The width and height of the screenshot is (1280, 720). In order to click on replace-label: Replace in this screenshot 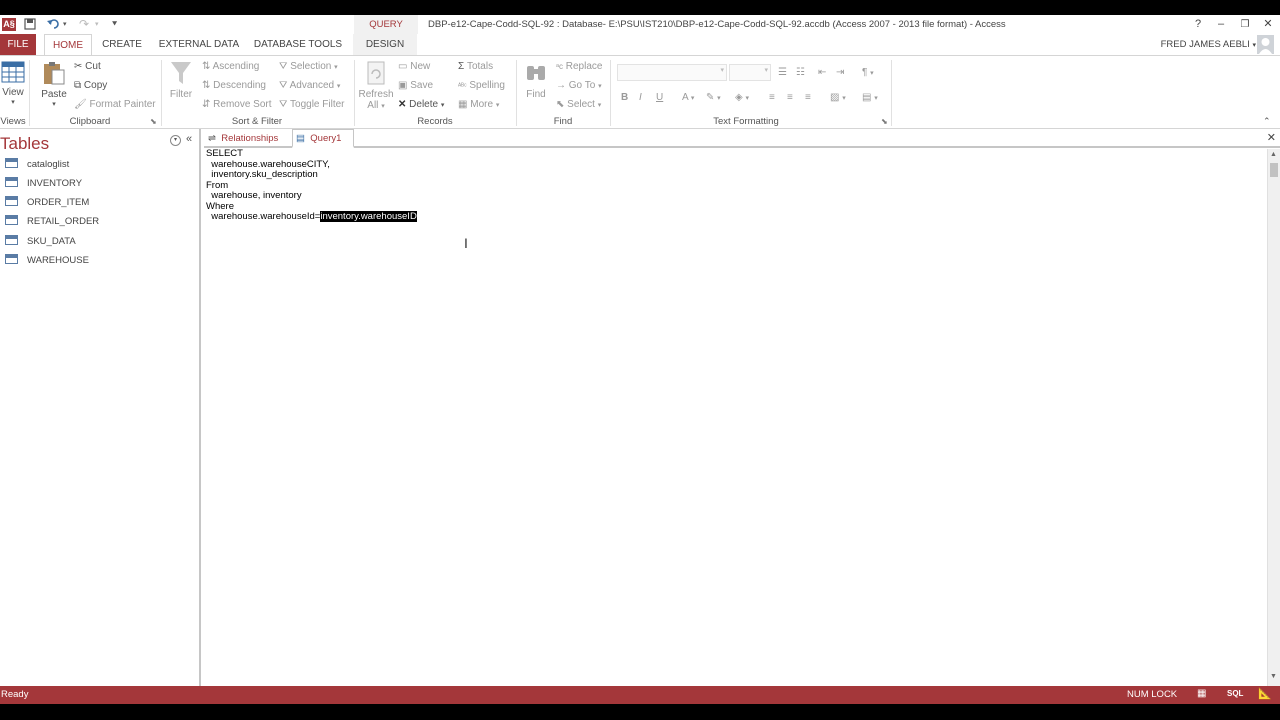, I will do `click(584, 66)`.